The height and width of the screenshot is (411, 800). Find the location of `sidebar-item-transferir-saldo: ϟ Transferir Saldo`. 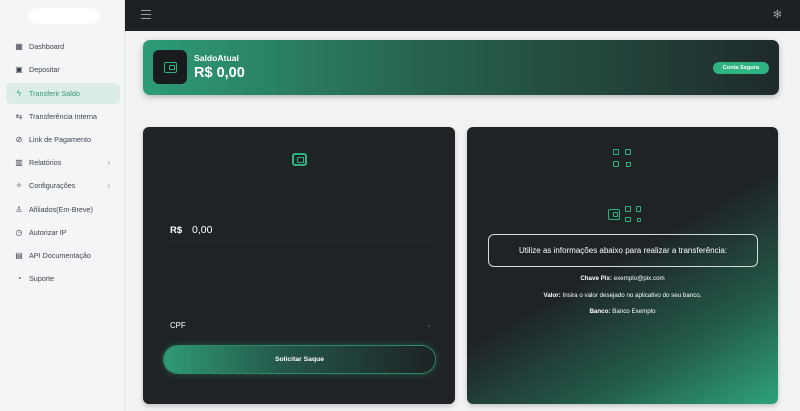

sidebar-item-transferir-saldo: ϟ Transferir Saldo is located at coordinates (63, 93).